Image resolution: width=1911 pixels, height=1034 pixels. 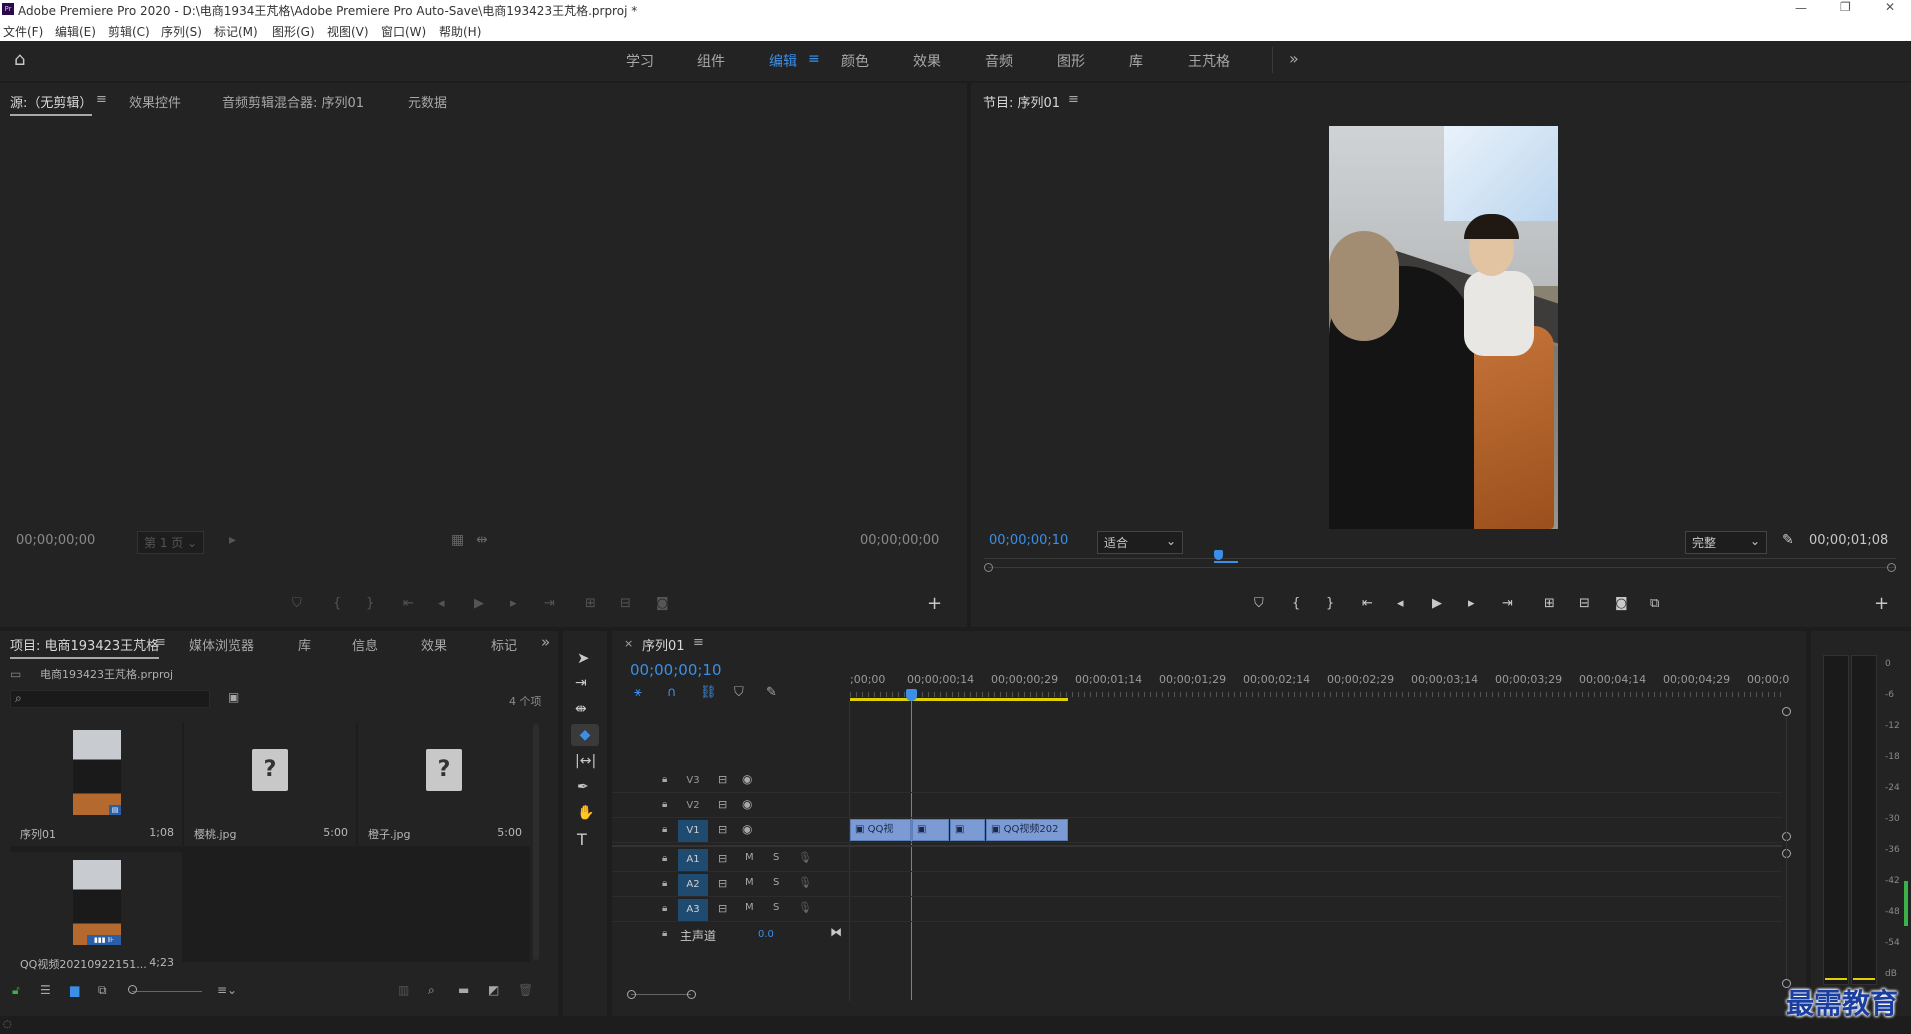 What do you see at coordinates (96, 784) in the screenshot?
I see `project-item-sequence: ▤ 序列01 1;08` at bounding box center [96, 784].